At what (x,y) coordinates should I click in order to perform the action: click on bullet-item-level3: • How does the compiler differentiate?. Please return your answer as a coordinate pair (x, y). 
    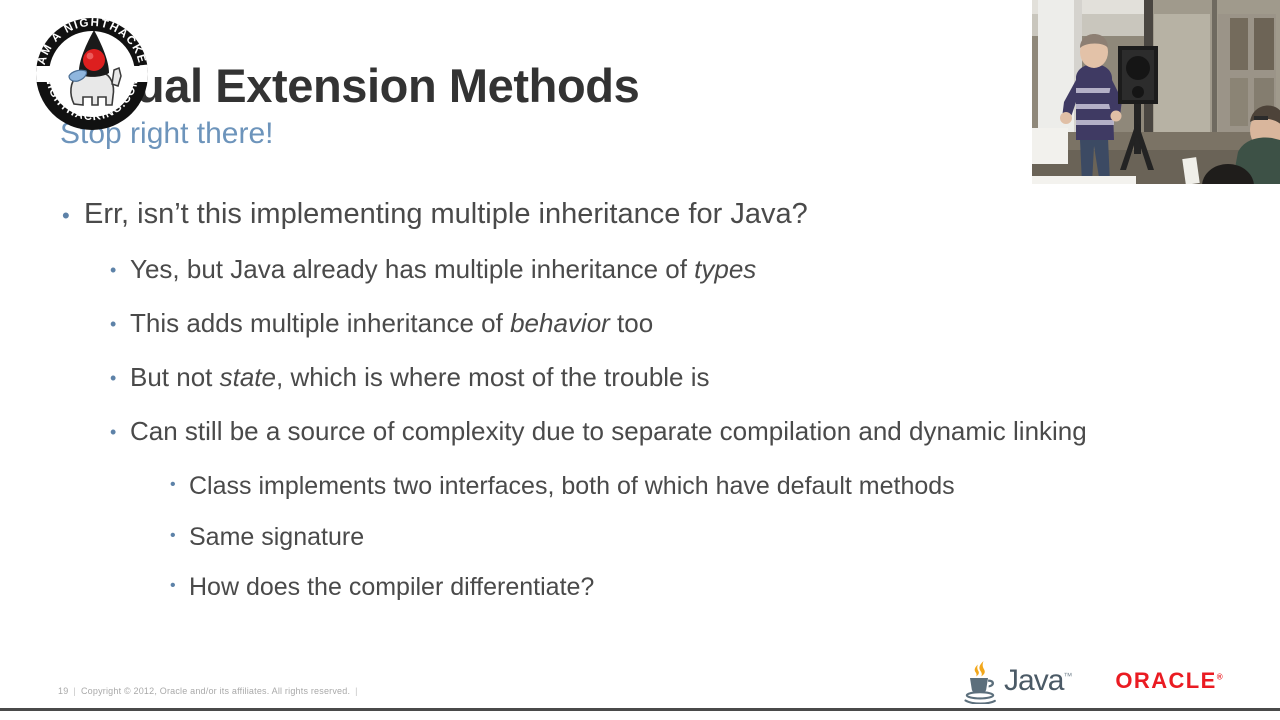
    Looking at the image, I should click on (696, 587).